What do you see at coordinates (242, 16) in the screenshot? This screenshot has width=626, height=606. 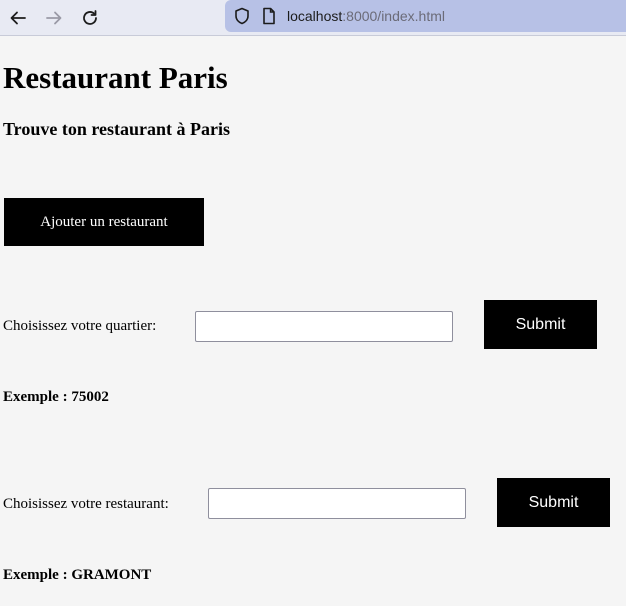 I see `shield-icon` at bounding box center [242, 16].